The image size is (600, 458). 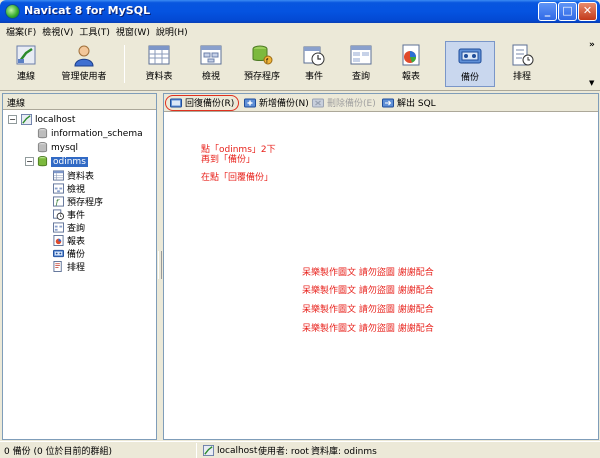 What do you see at coordinates (29, 161) in the screenshot?
I see `tree-collapse-odinms-icon: −` at bounding box center [29, 161].